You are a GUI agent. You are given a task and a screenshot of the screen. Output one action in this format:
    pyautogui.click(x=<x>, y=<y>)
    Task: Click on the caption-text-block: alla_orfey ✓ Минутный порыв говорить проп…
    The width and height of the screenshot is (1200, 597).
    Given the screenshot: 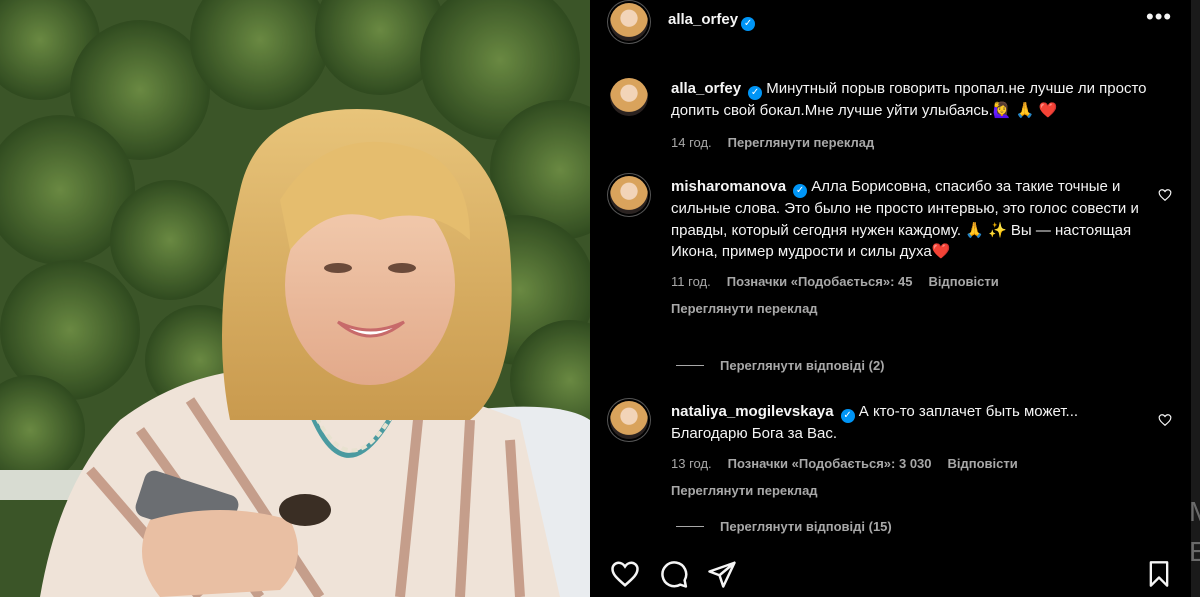 What is the action you would take?
    pyautogui.click(x=911, y=100)
    